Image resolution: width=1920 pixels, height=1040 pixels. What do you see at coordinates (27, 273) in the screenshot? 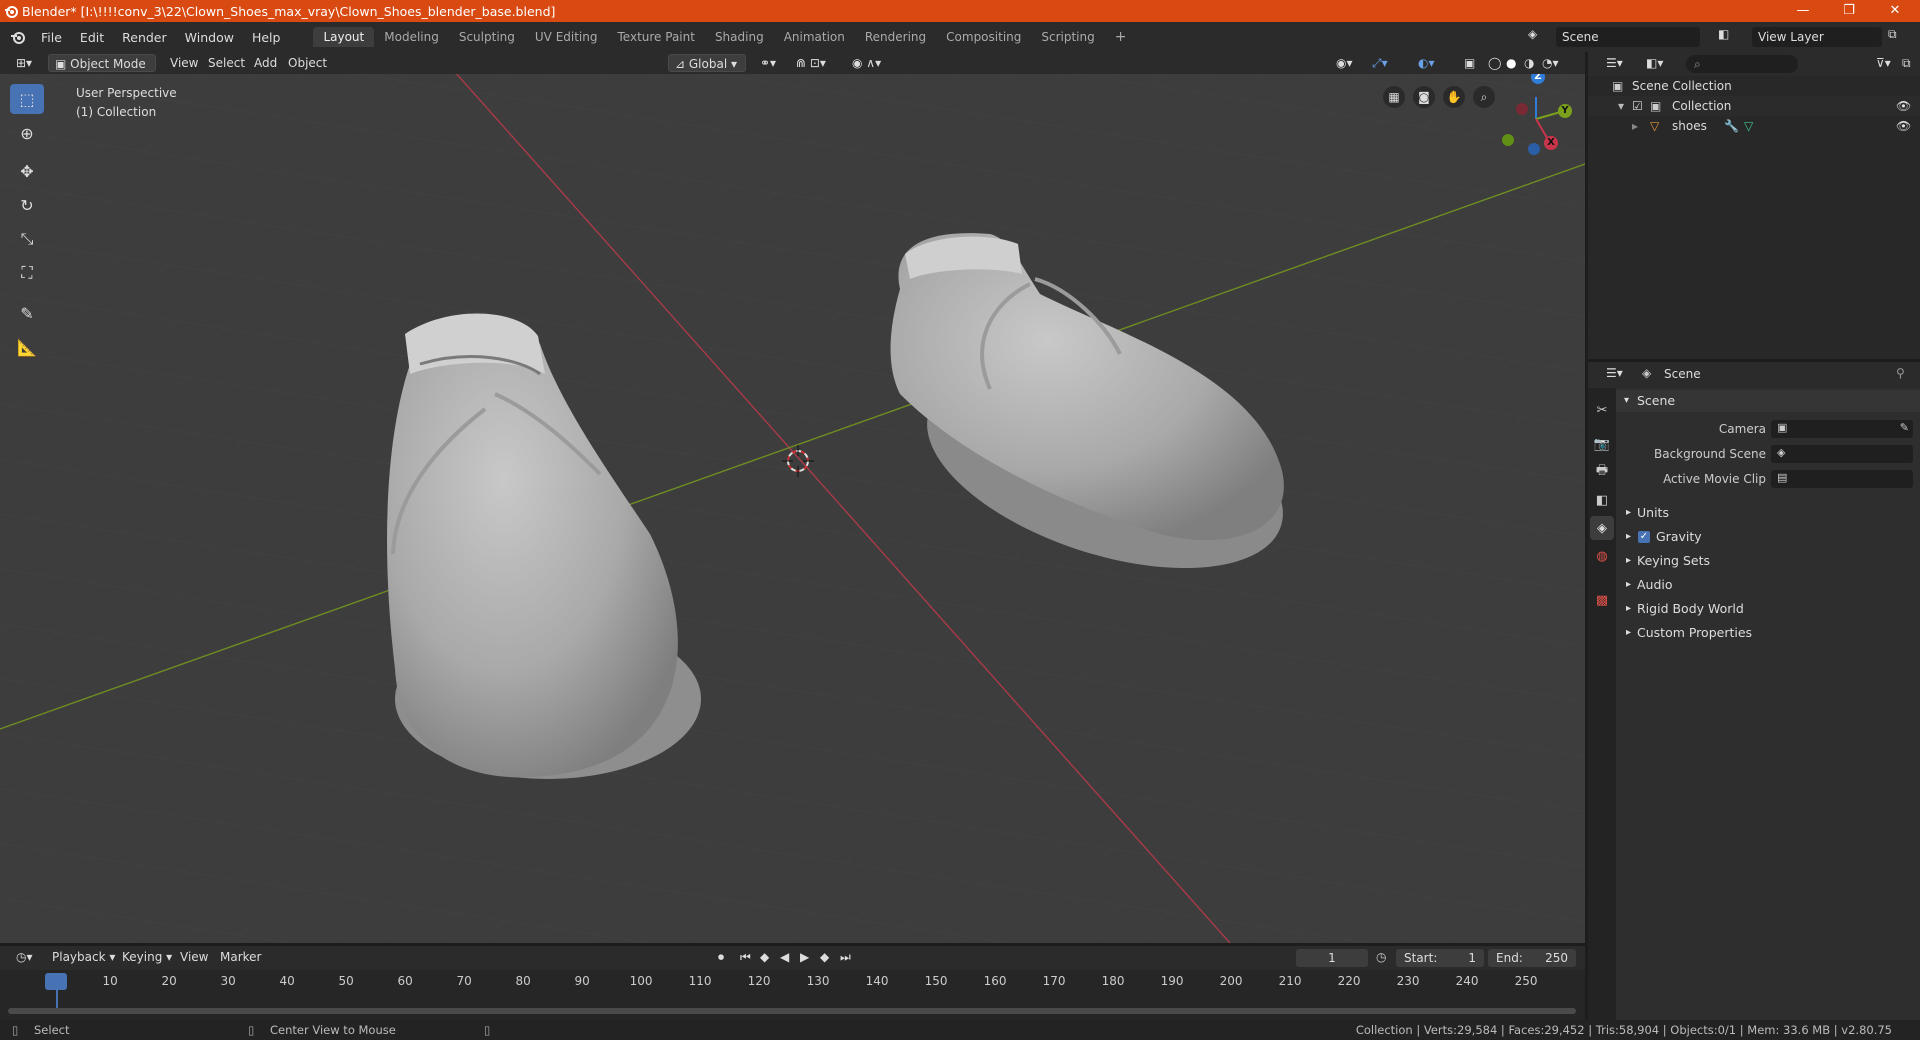
I see `transform-tool-icon: ⛶` at bounding box center [27, 273].